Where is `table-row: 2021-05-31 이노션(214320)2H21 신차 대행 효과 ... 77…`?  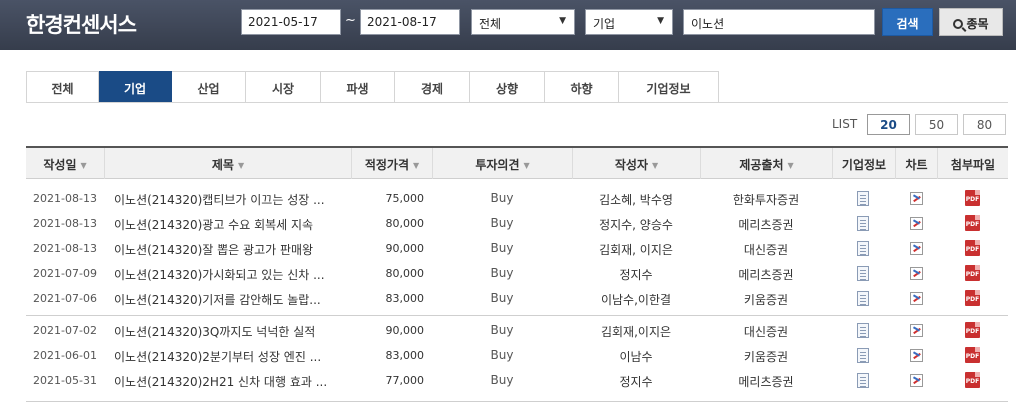
table-row: 2021-05-31 이노션(214320)2H21 신차 대행 효과 ... 77… is located at coordinates (517, 380).